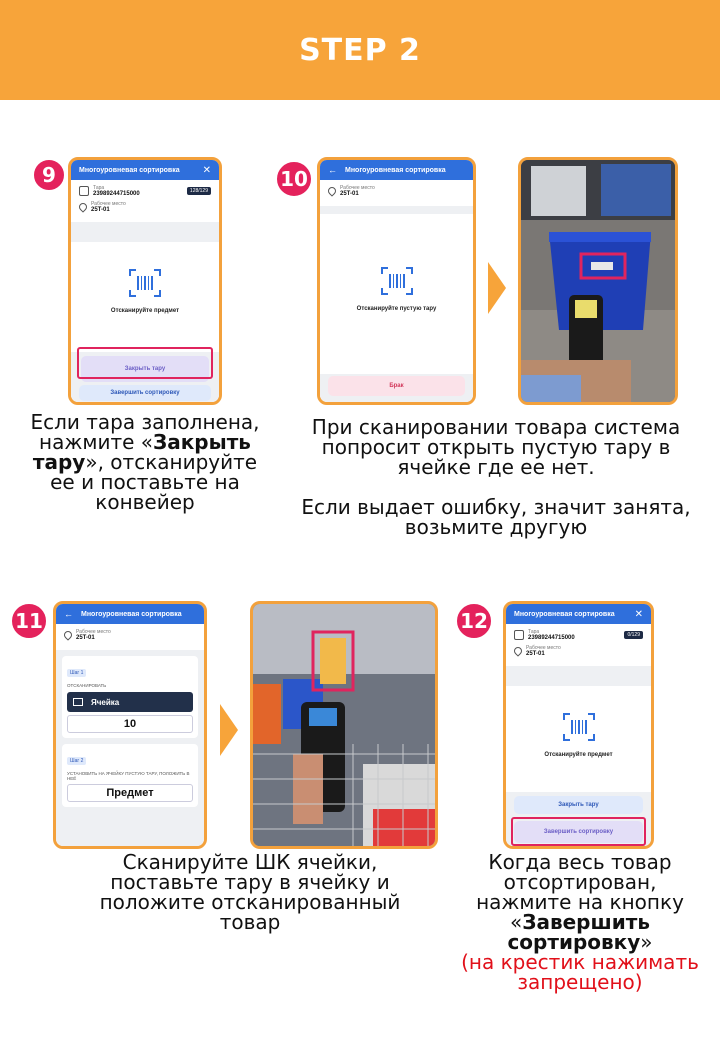  What do you see at coordinates (87, 685) in the screenshot?
I see `step-1-instruction: ОТСКАНИРОВАТЬ` at bounding box center [87, 685].